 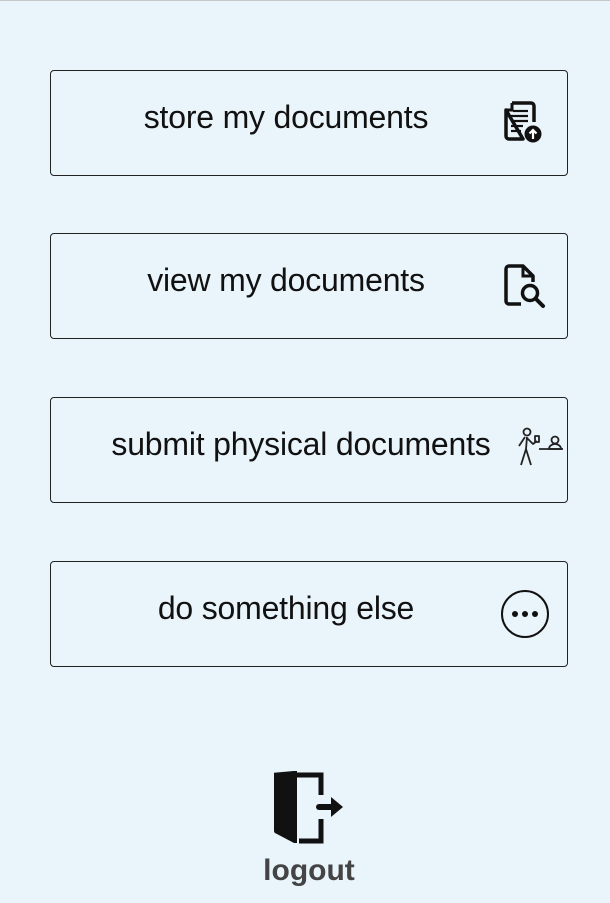 I want to click on view-documents-button: view my documents, so click(x=309, y=286).